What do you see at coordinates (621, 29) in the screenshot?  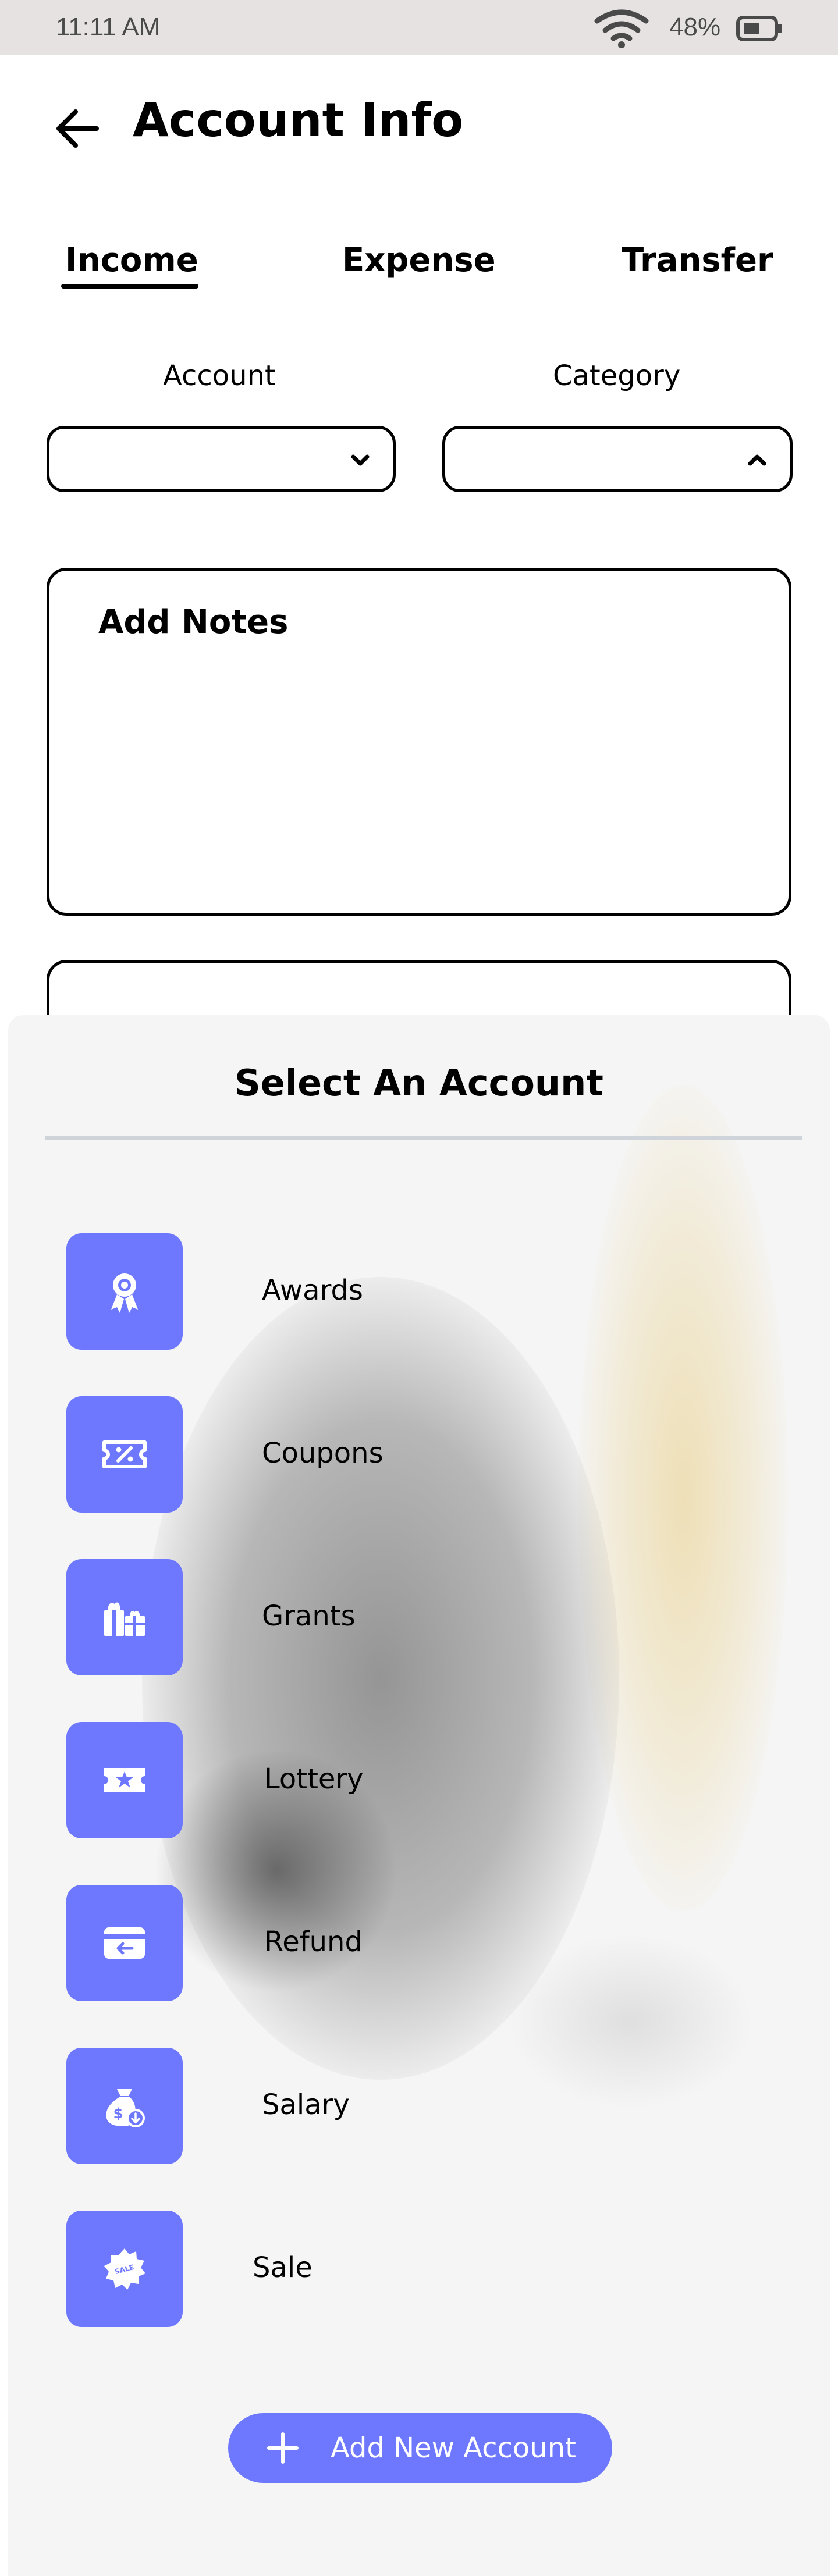 I see `wifi-icon` at bounding box center [621, 29].